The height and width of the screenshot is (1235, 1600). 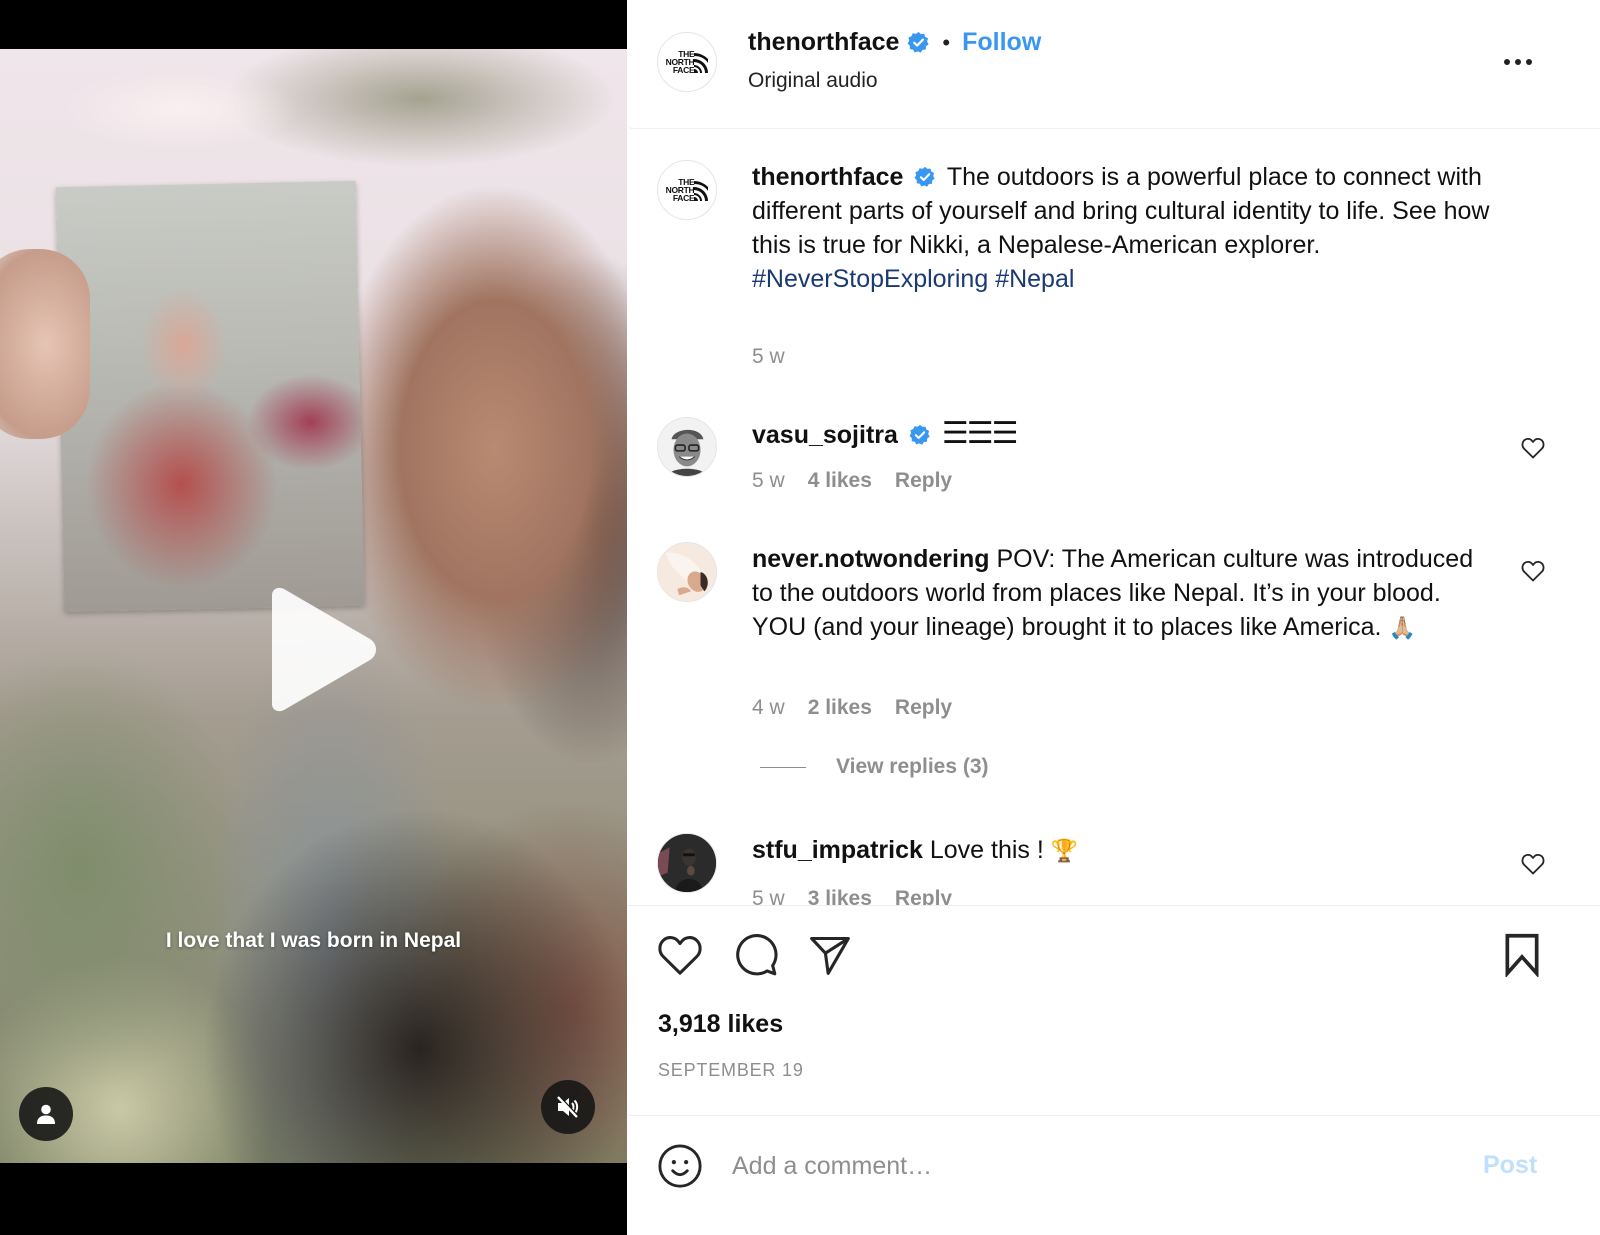 What do you see at coordinates (980, 433) in the screenshot?
I see `comment-text: ☰☰☰` at bounding box center [980, 433].